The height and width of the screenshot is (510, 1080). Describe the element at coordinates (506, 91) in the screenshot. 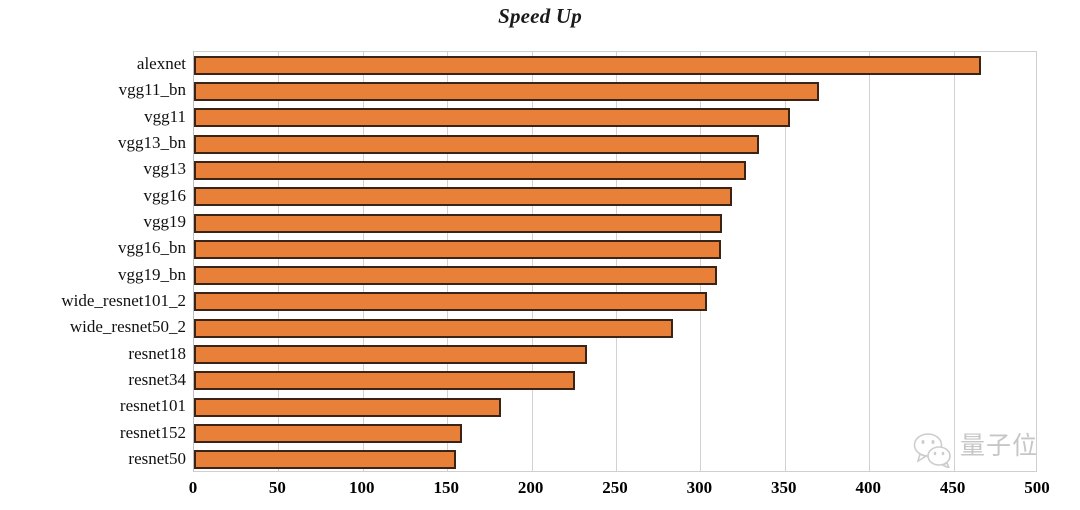

I see `bar-vgg11_bn` at that location.